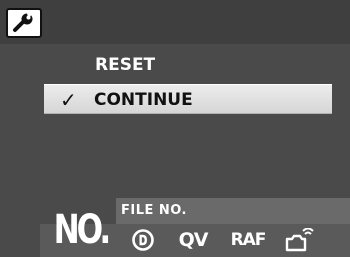  What do you see at coordinates (143, 100) in the screenshot?
I see `menu-item-label: CONTINUE` at bounding box center [143, 100].